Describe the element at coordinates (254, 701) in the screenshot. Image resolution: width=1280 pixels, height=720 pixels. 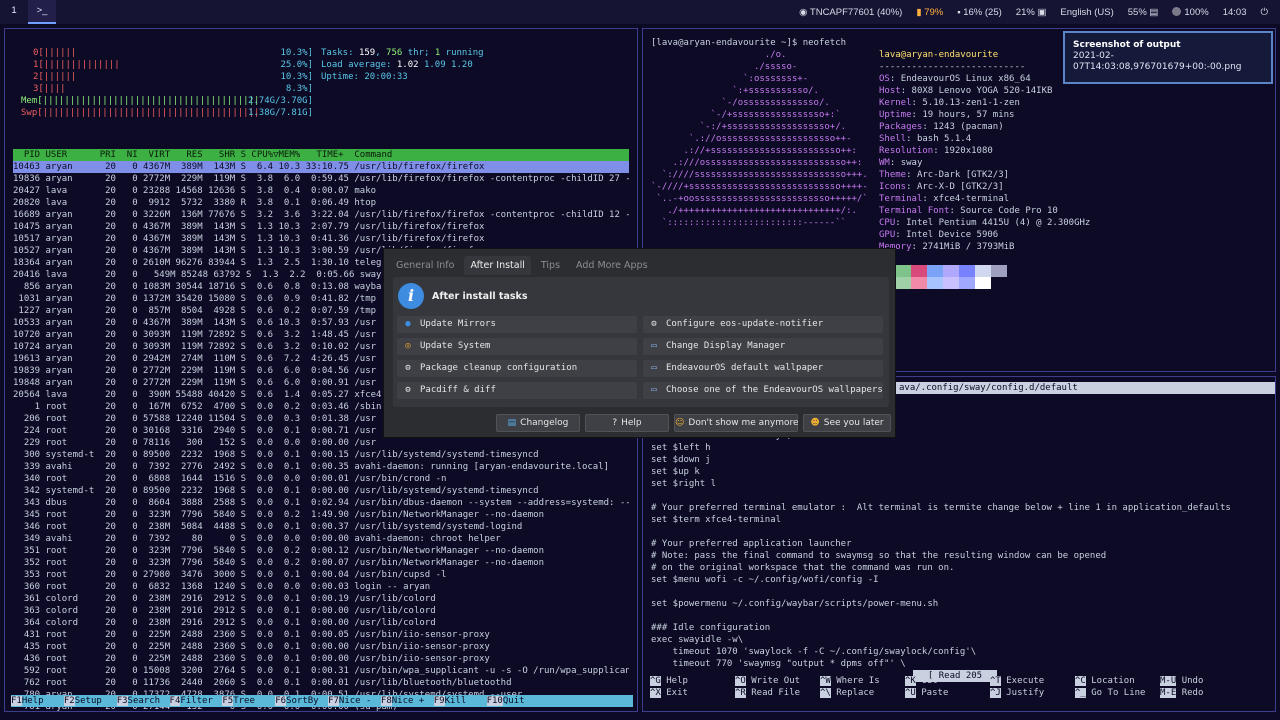
I see `fkey-label: Tree` at that location.